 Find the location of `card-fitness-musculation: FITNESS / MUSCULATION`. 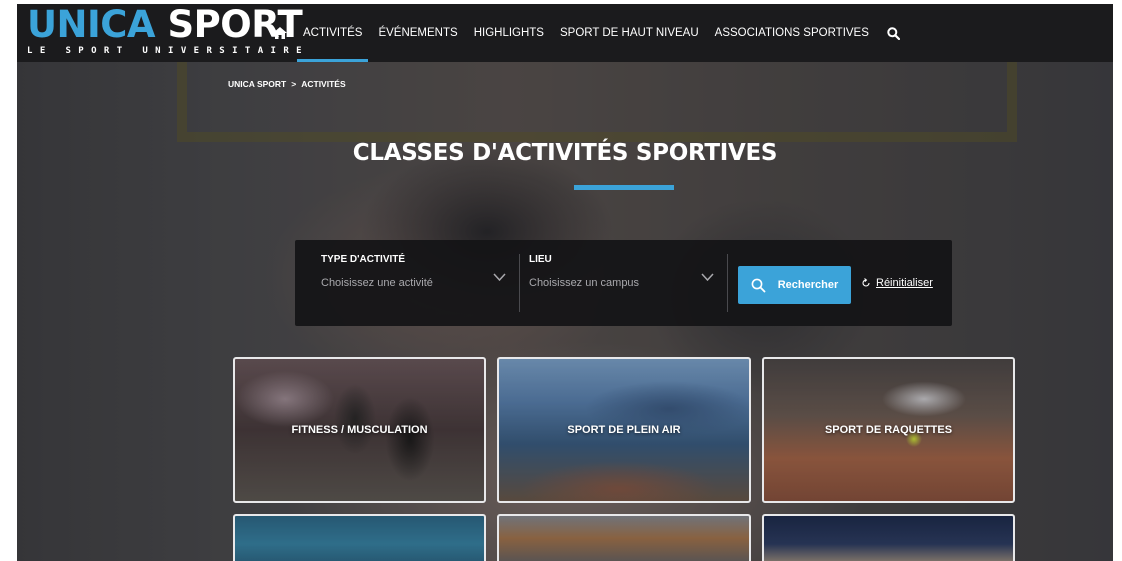

card-fitness-musculation: FITNESS / MUSCULATION is located at coordinates (359, 430).